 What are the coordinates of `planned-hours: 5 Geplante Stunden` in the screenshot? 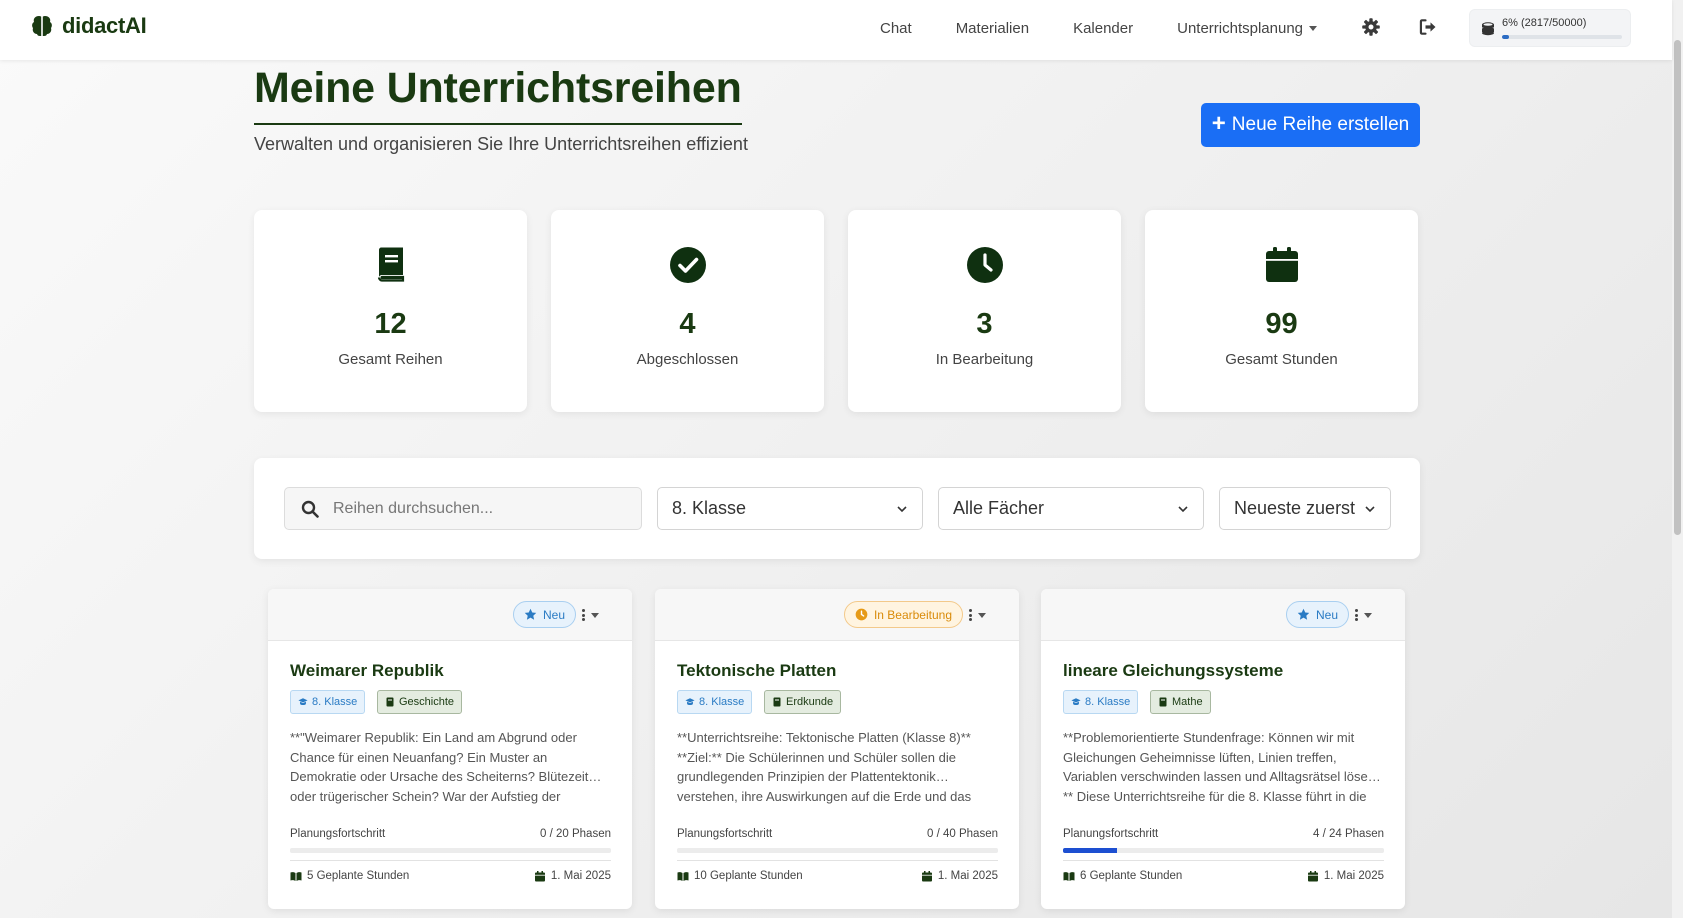 It's located at (349, 876).